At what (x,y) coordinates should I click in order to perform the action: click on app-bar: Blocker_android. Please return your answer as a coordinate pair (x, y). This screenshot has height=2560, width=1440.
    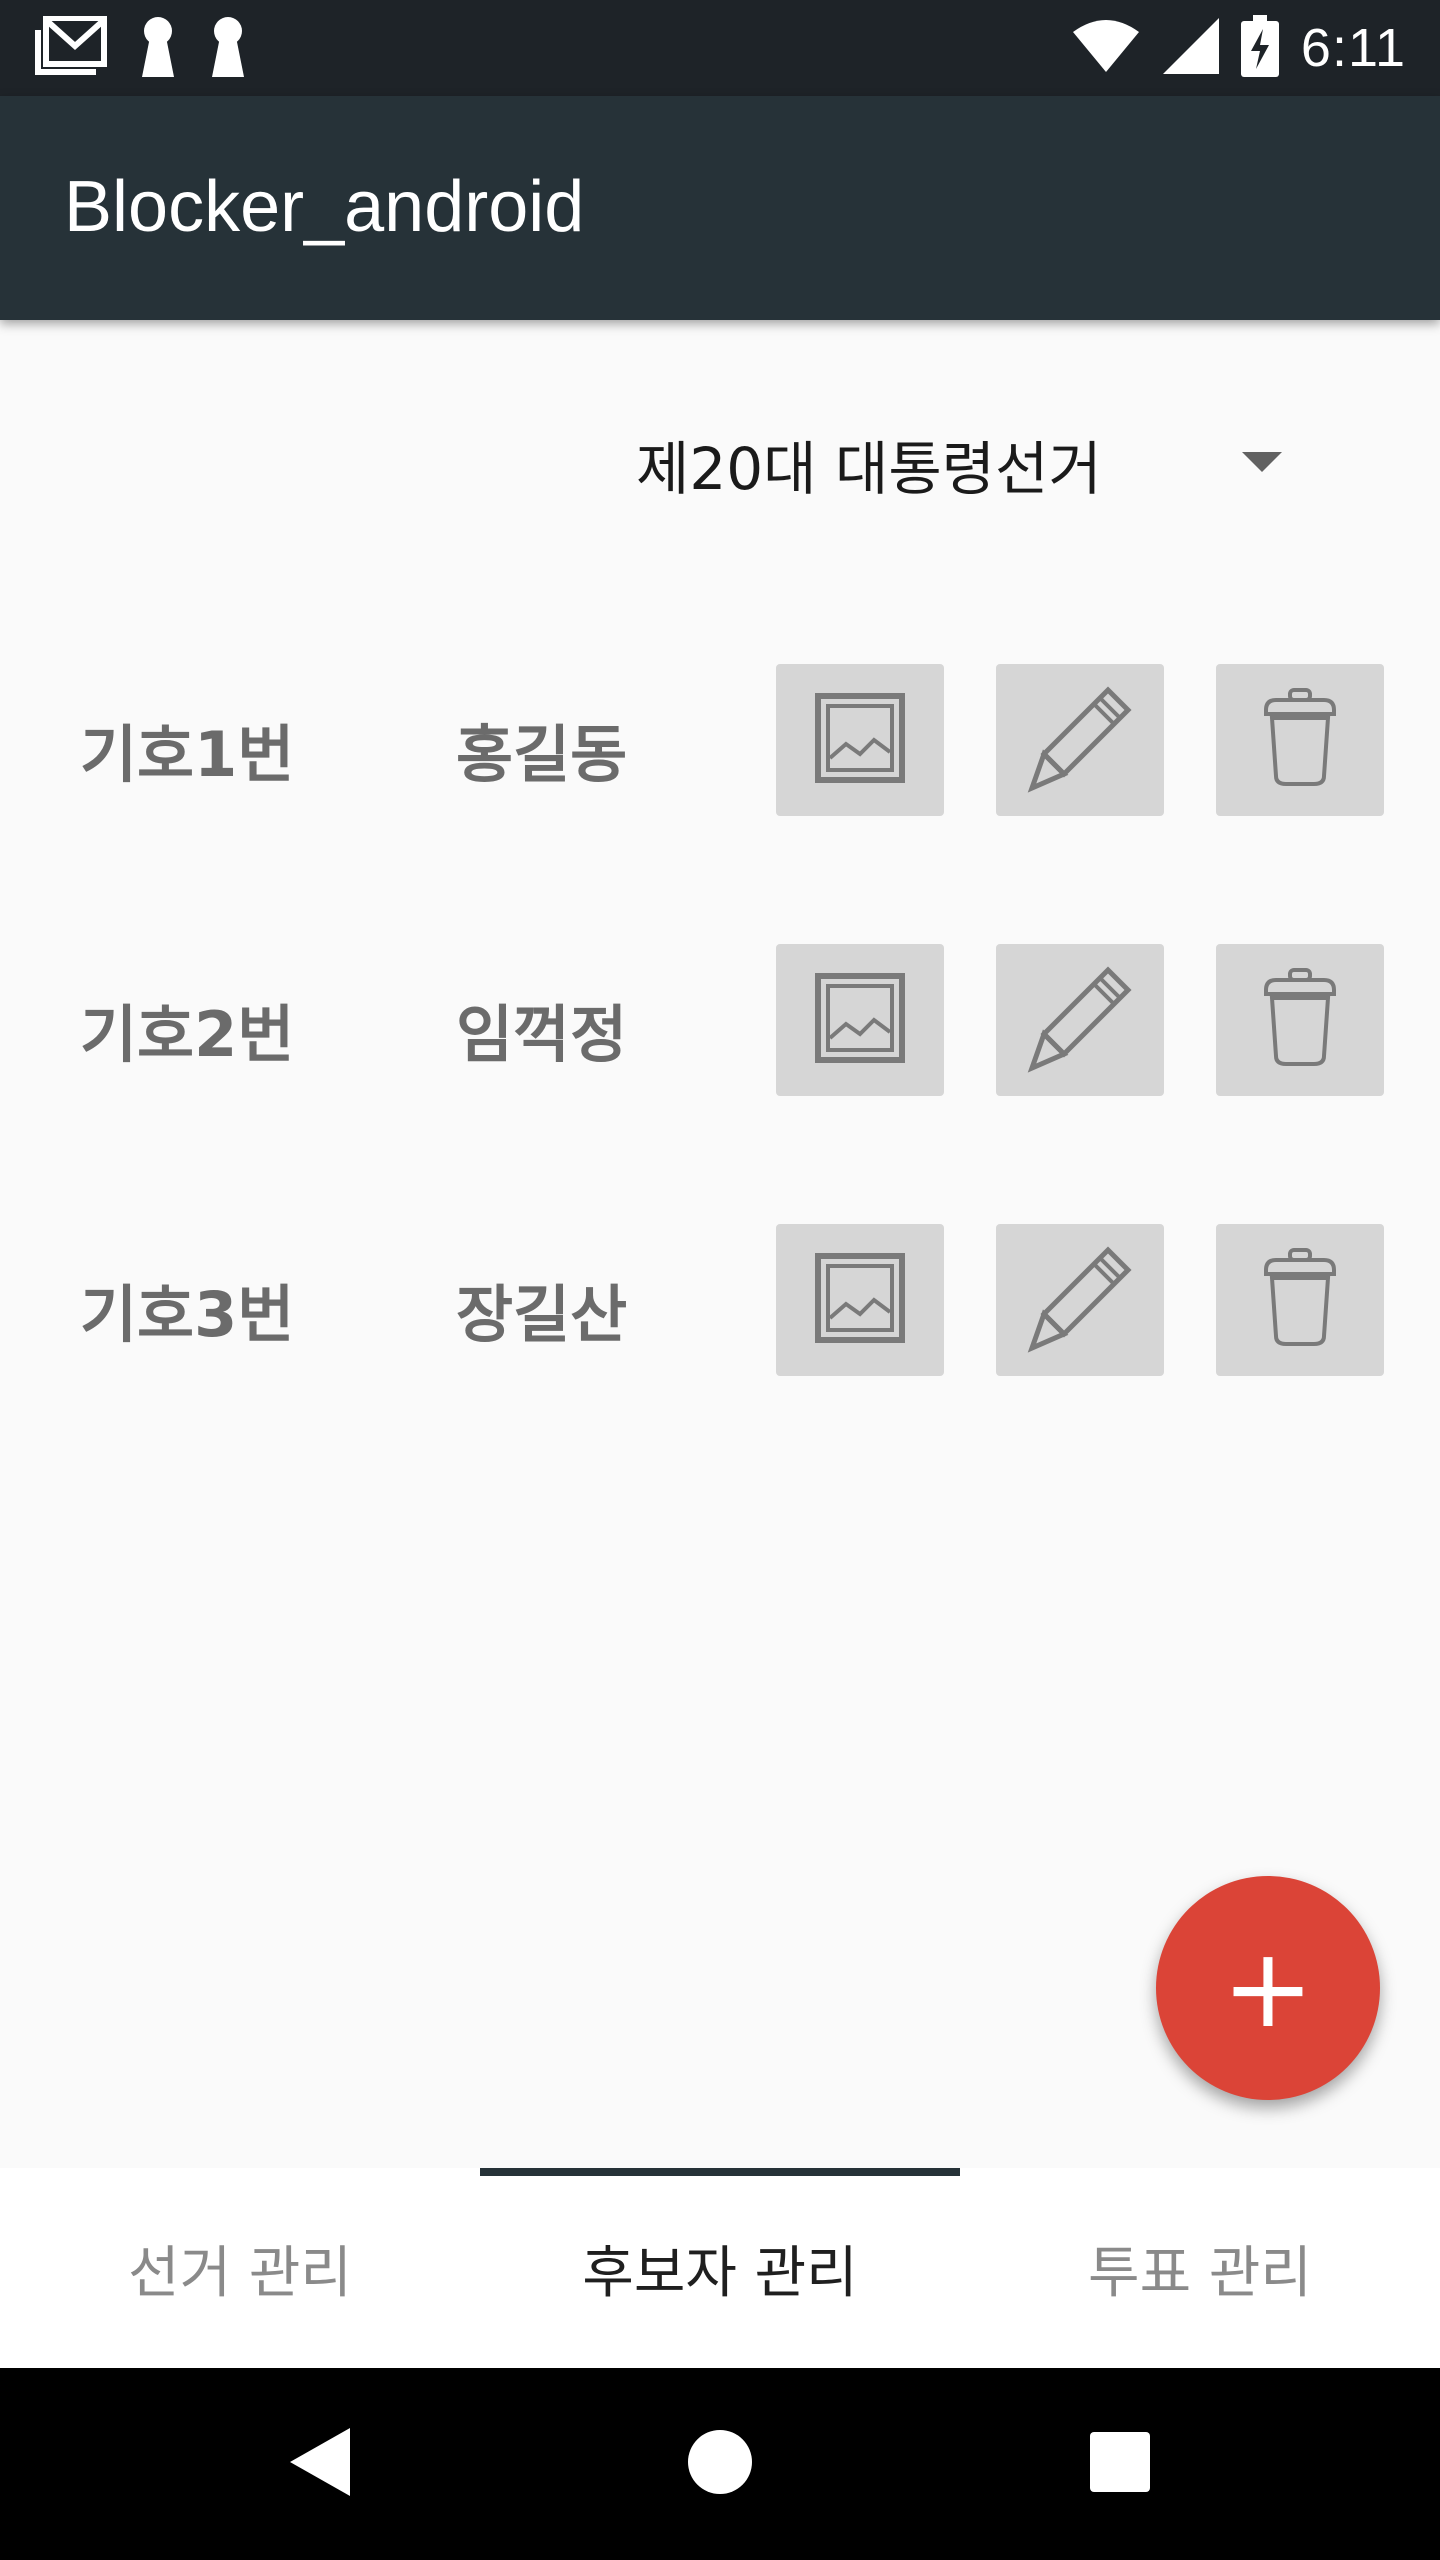
    Looking at the image, I should click on (720, 208).